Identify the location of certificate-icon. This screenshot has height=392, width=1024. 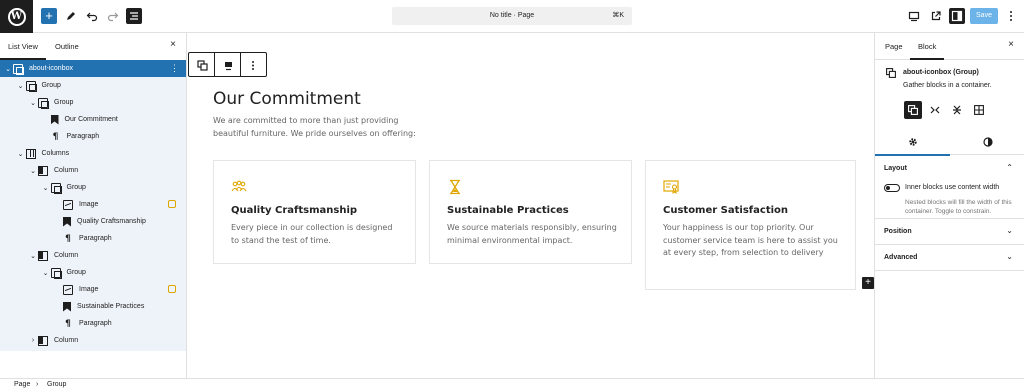
(671, 187).